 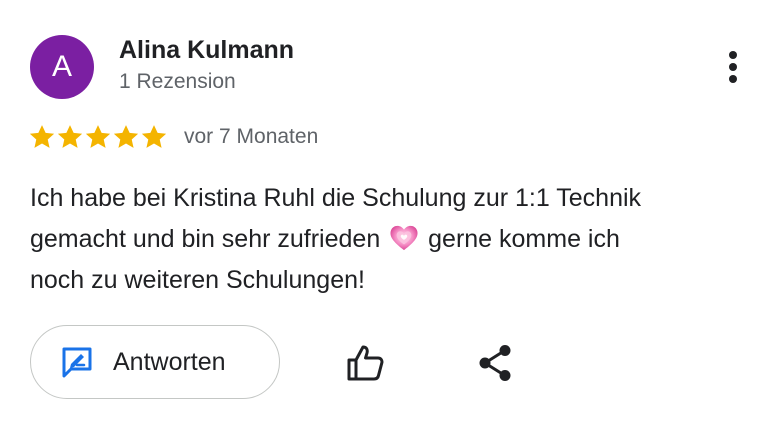 I want to click on review-date: vor 7 Monaten, so click(x=251, y=136).